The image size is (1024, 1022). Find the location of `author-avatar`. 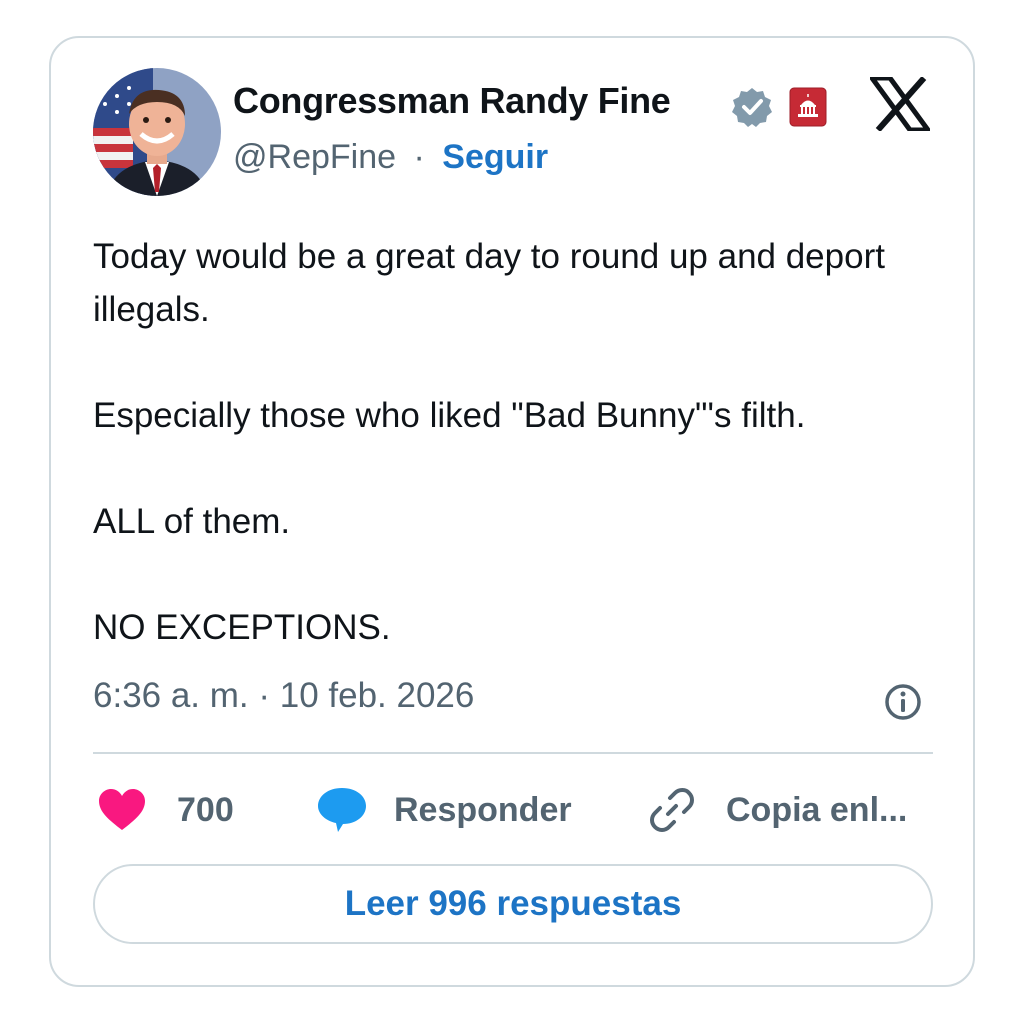

author-avatar is located at coordinates (157, 132).